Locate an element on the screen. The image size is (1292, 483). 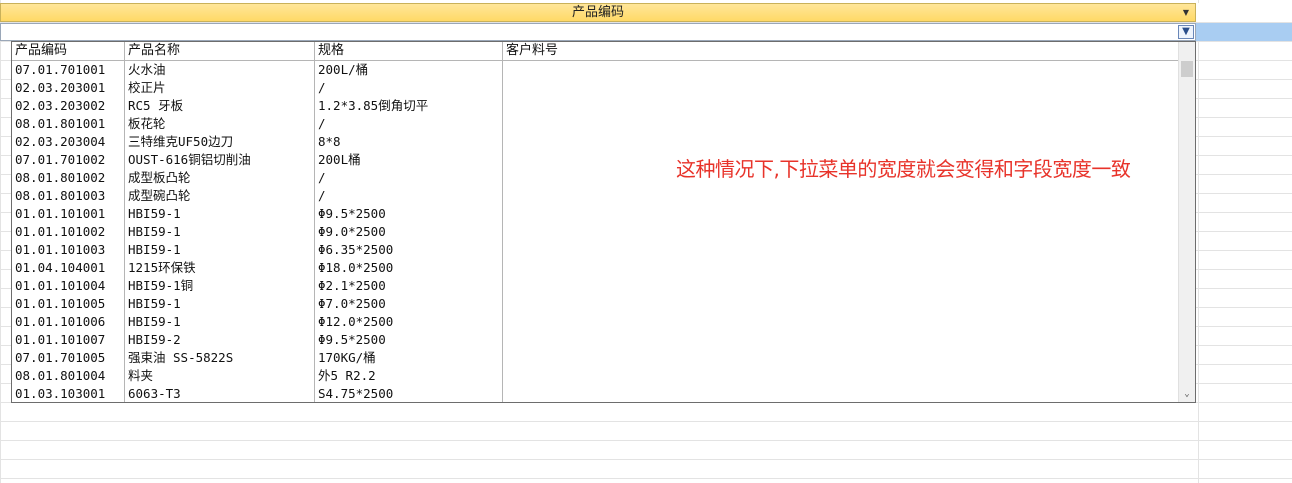
list-item: 01.03.103001 6063-T3 S4.75*2500 is located at coordinates (595, 393).